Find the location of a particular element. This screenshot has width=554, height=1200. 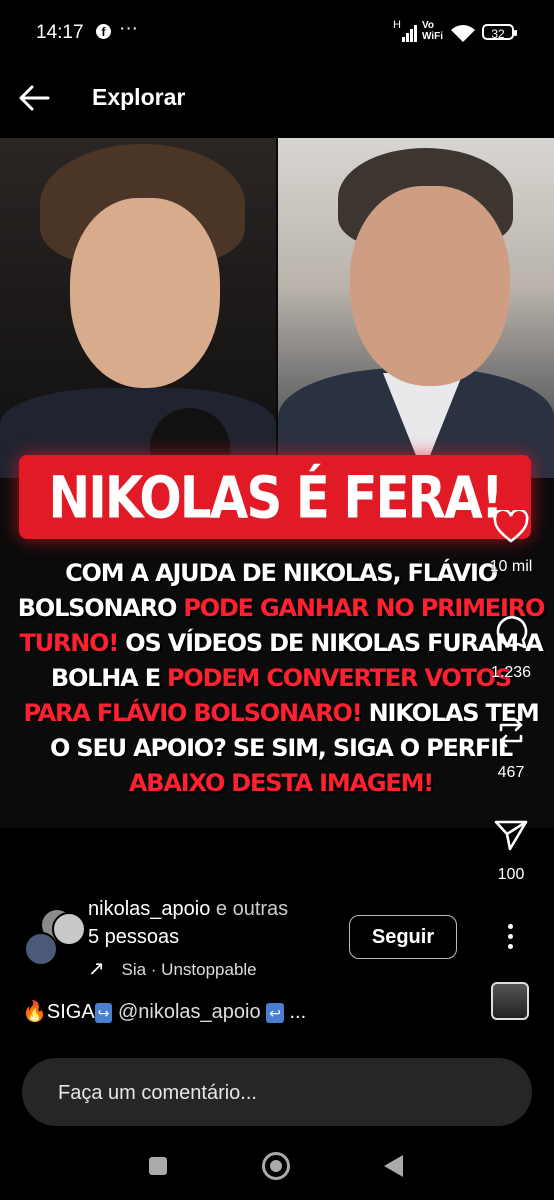

music-title: Sia · Unstoppable is located at coordinates (189, 969).